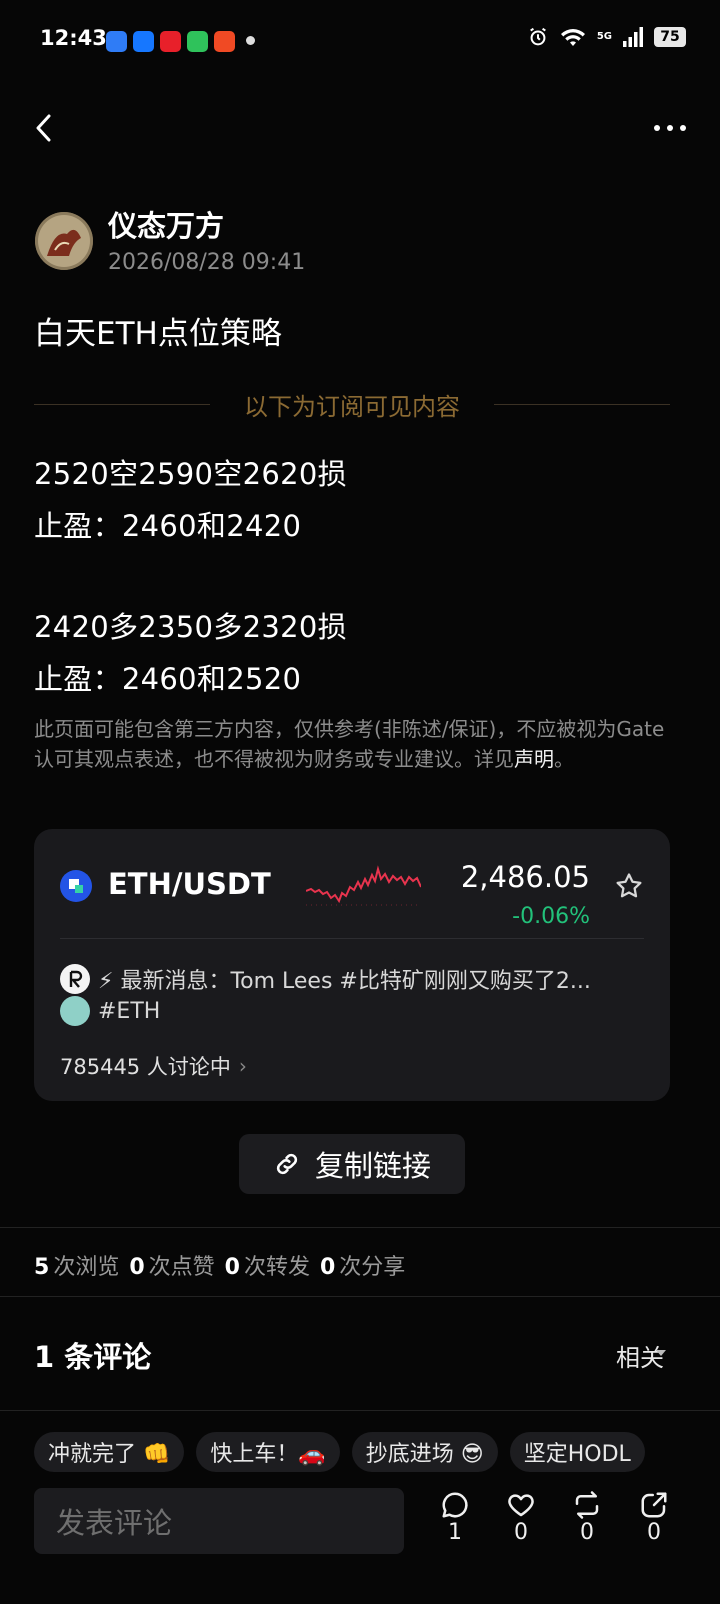 The height and width of the screenshot is (1604, 720). I want to click on notification-dot, so click(250, 40).